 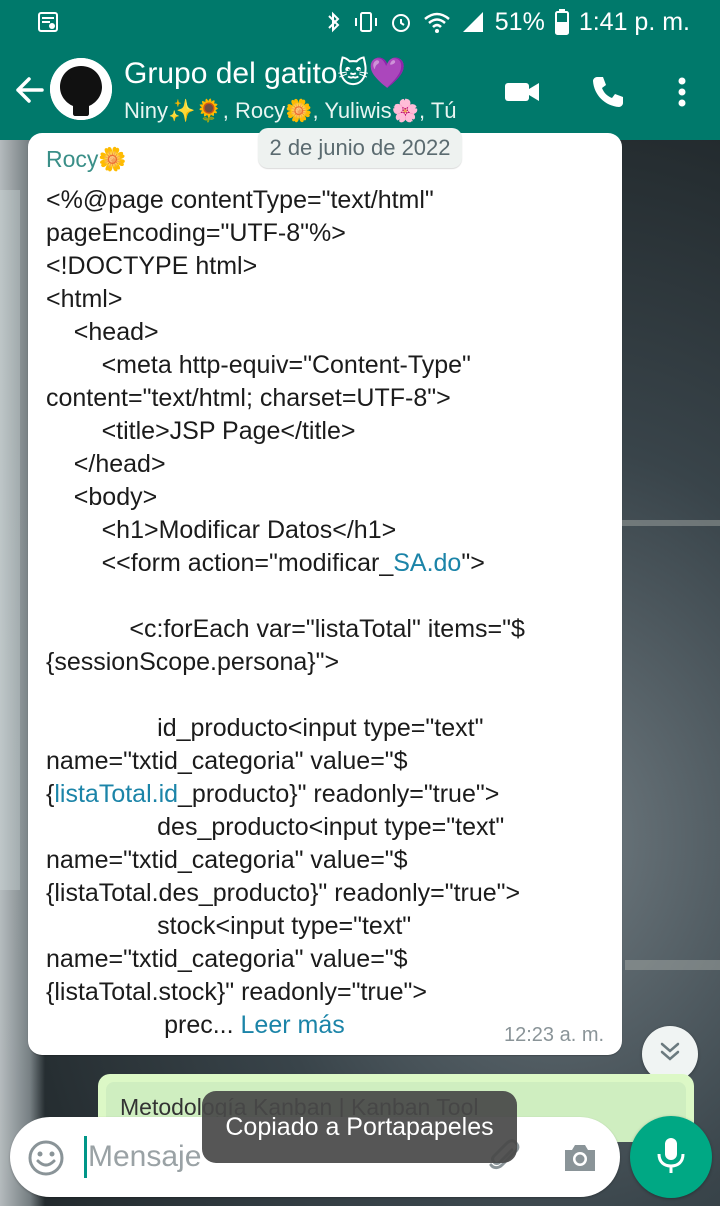 I want to click on phone-icon, so click(x=608, y=92).